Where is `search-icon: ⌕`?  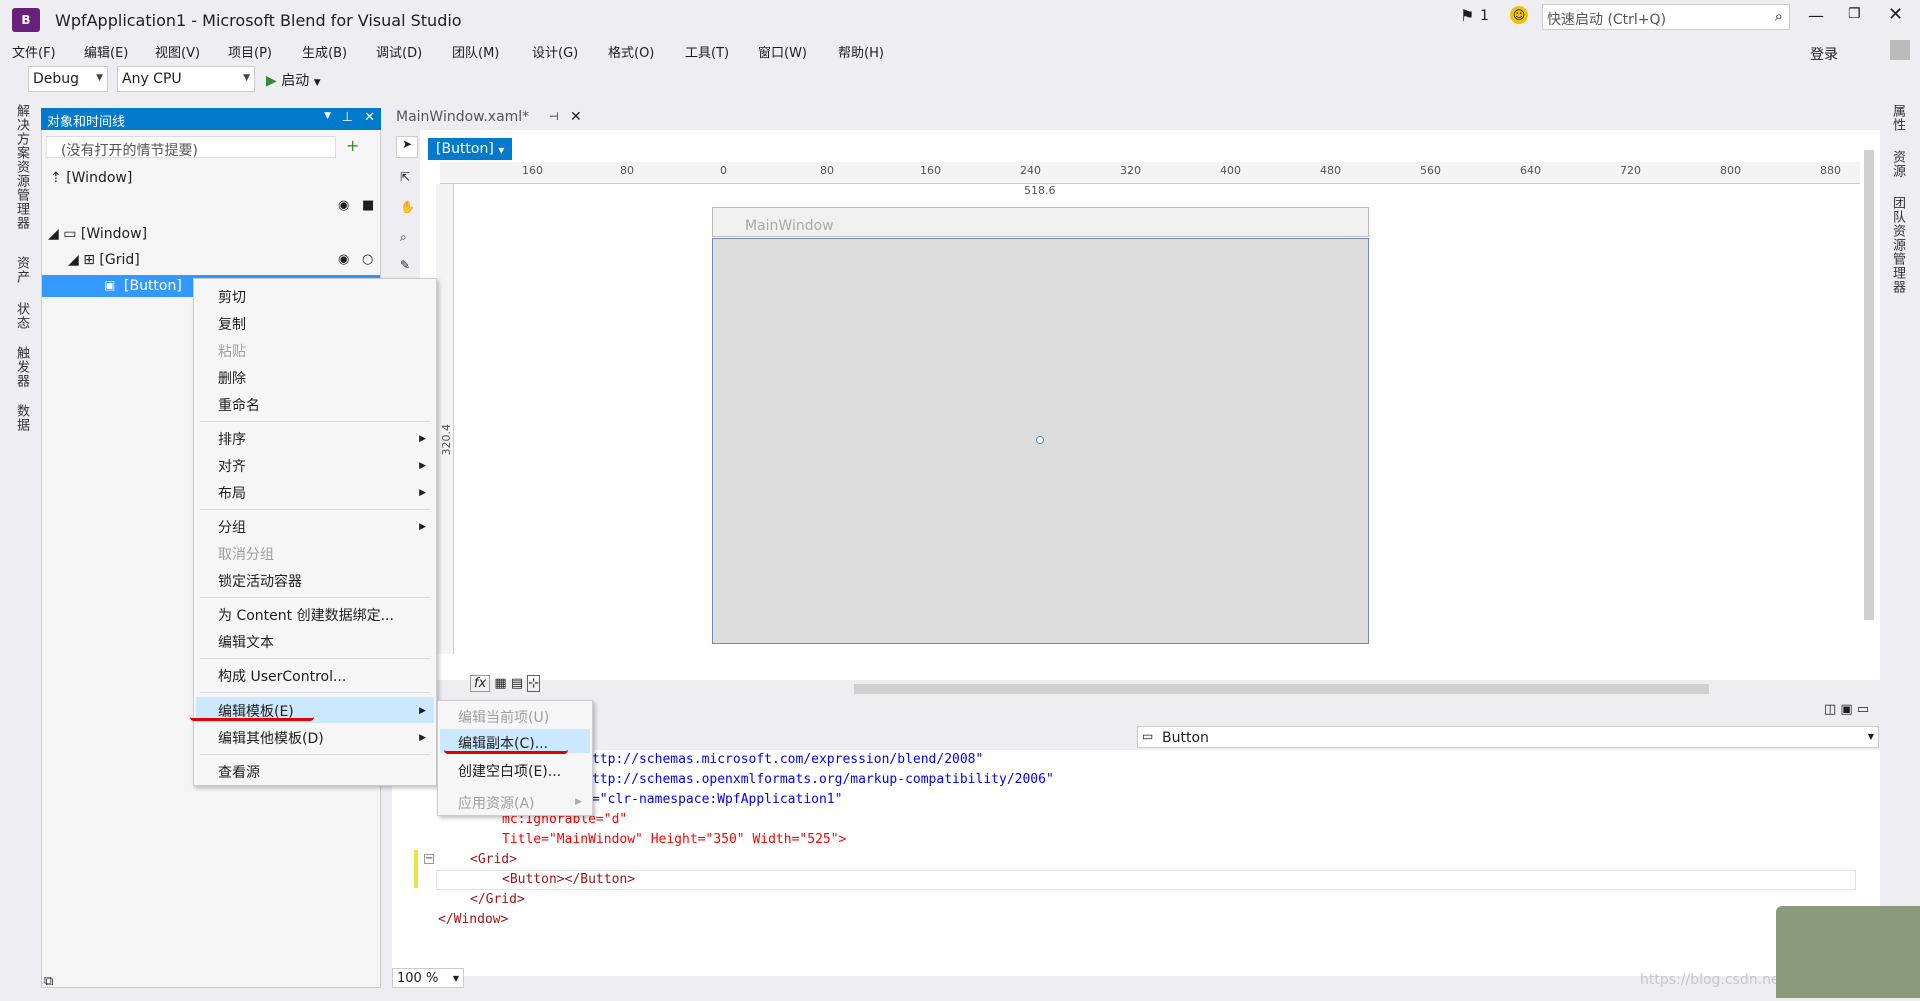
search-icon: ⌕ is located at coordinates (1778, 16).